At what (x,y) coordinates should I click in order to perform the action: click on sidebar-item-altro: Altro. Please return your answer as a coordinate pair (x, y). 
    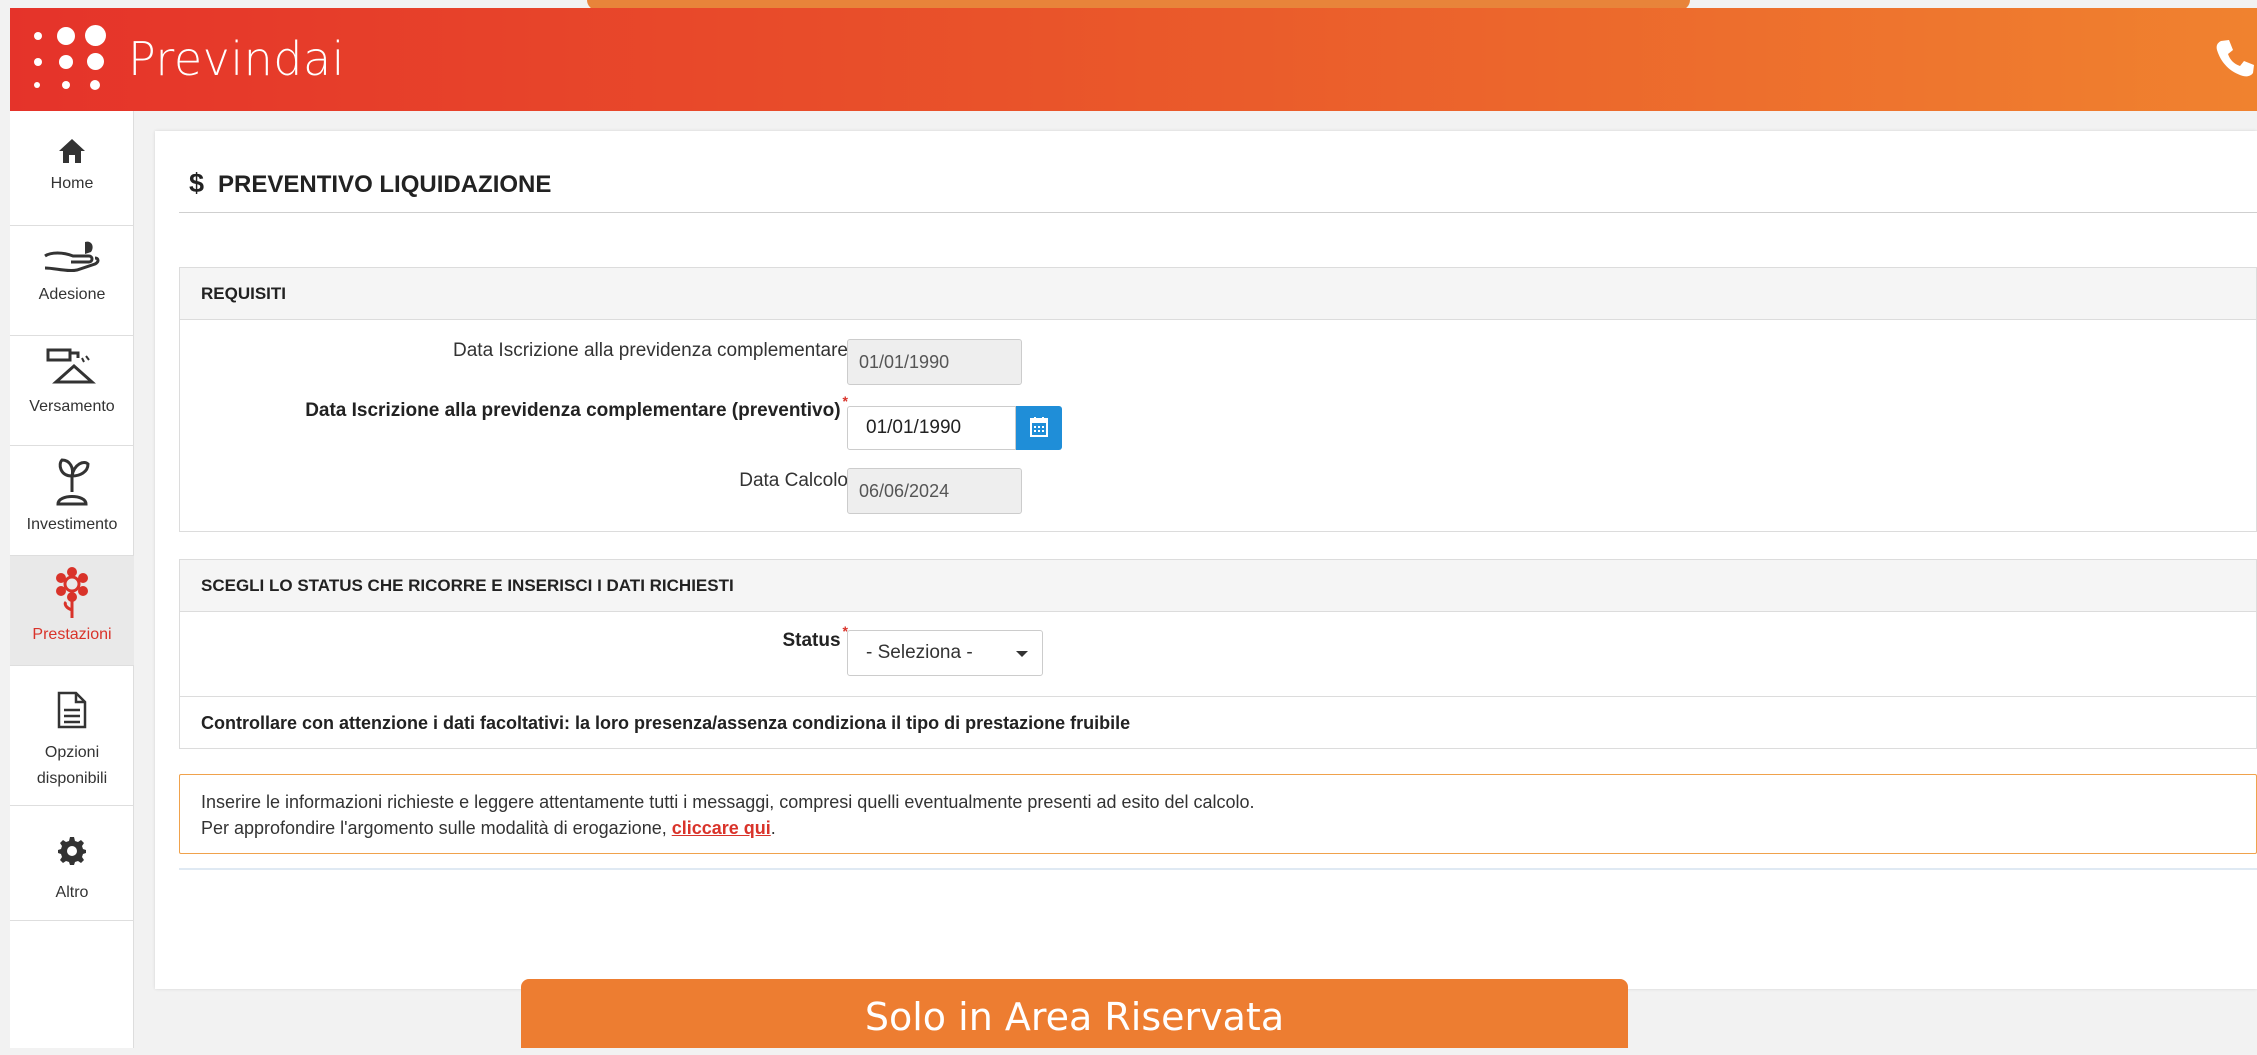
    Looking at the image, I should click on (72, 863).